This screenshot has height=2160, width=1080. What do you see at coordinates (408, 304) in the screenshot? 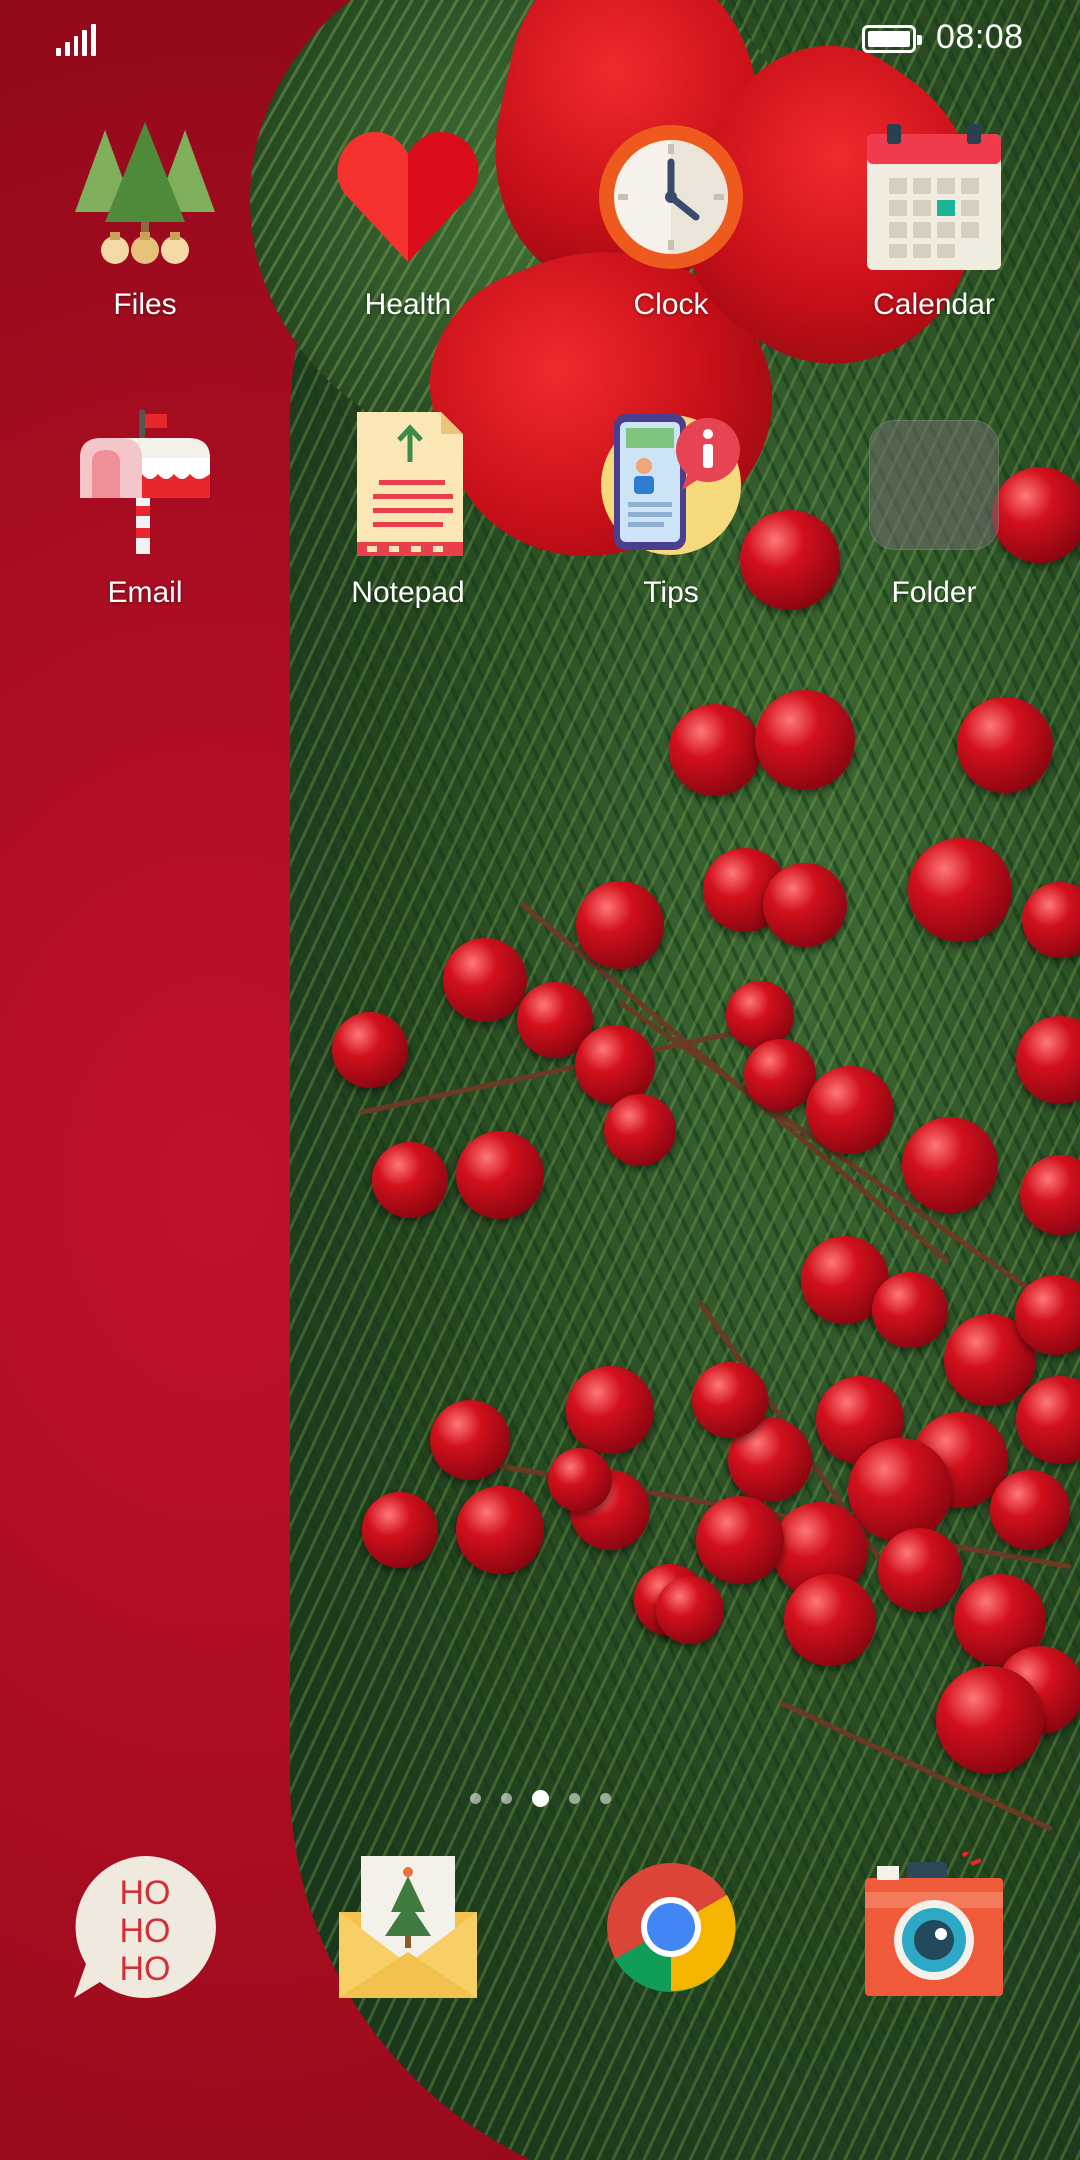
I see `app-label: Health` at bounding box center [408, 304].